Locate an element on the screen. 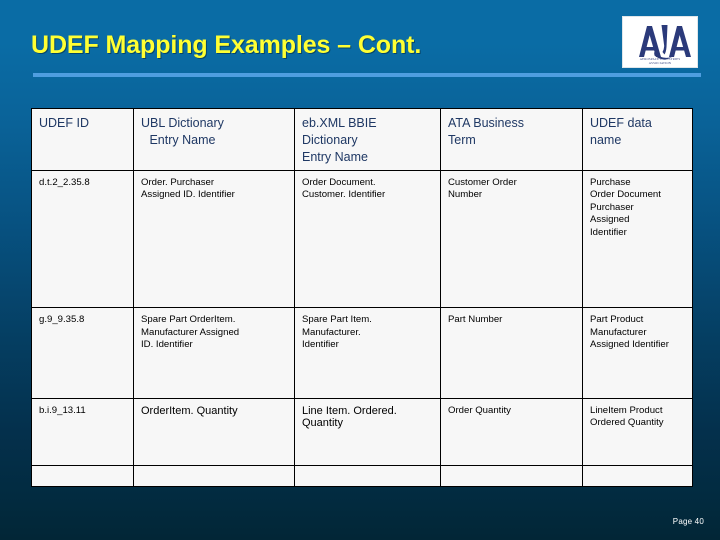 The image size is (720, 540). page-number: Page 40 is located at coordinates (688, 521).